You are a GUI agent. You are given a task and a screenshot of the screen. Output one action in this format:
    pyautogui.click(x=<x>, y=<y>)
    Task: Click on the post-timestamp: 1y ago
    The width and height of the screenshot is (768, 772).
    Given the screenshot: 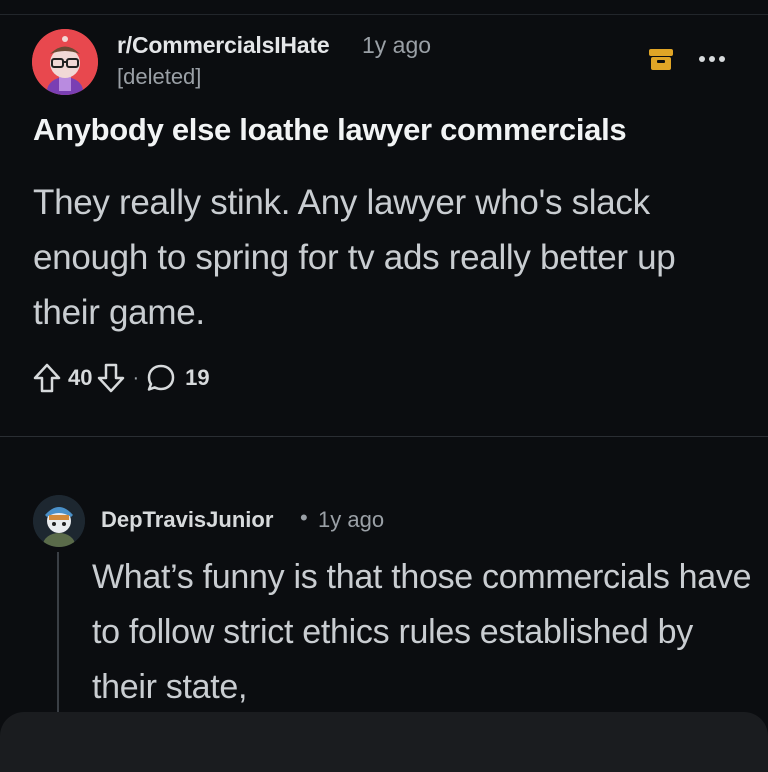 What is the action you would take?
    pyautogui.click(x=397, y=45)
    